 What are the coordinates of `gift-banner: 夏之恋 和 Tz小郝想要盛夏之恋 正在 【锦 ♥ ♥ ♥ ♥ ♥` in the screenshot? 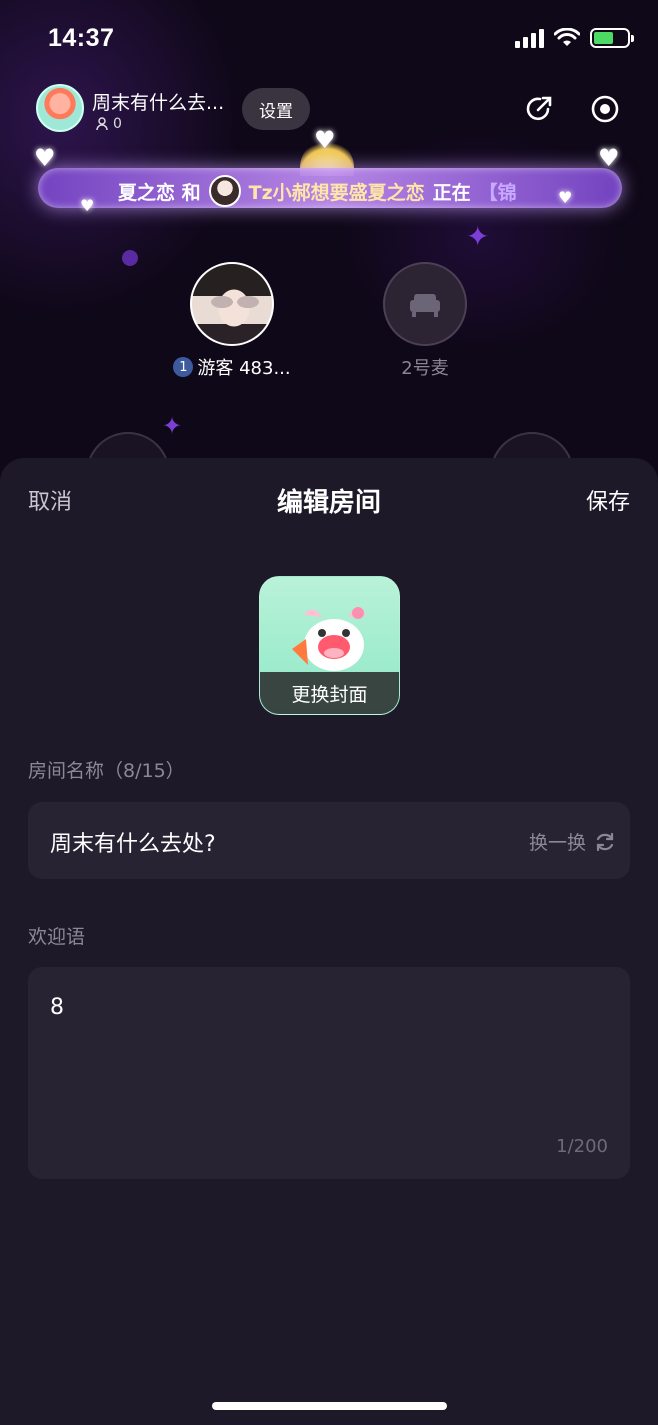 It's located at (330, 173).